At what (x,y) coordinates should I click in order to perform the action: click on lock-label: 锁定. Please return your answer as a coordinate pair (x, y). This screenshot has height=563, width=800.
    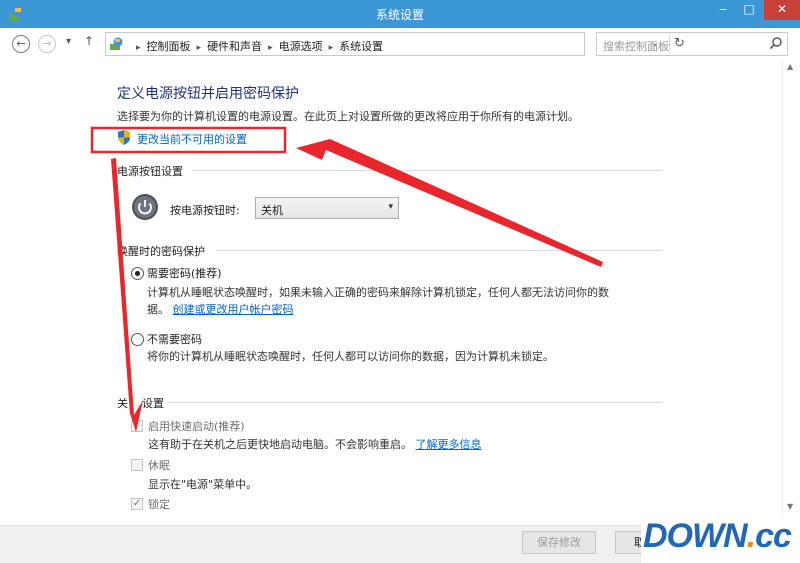
    Looking at the image, I should click on (159, 504).